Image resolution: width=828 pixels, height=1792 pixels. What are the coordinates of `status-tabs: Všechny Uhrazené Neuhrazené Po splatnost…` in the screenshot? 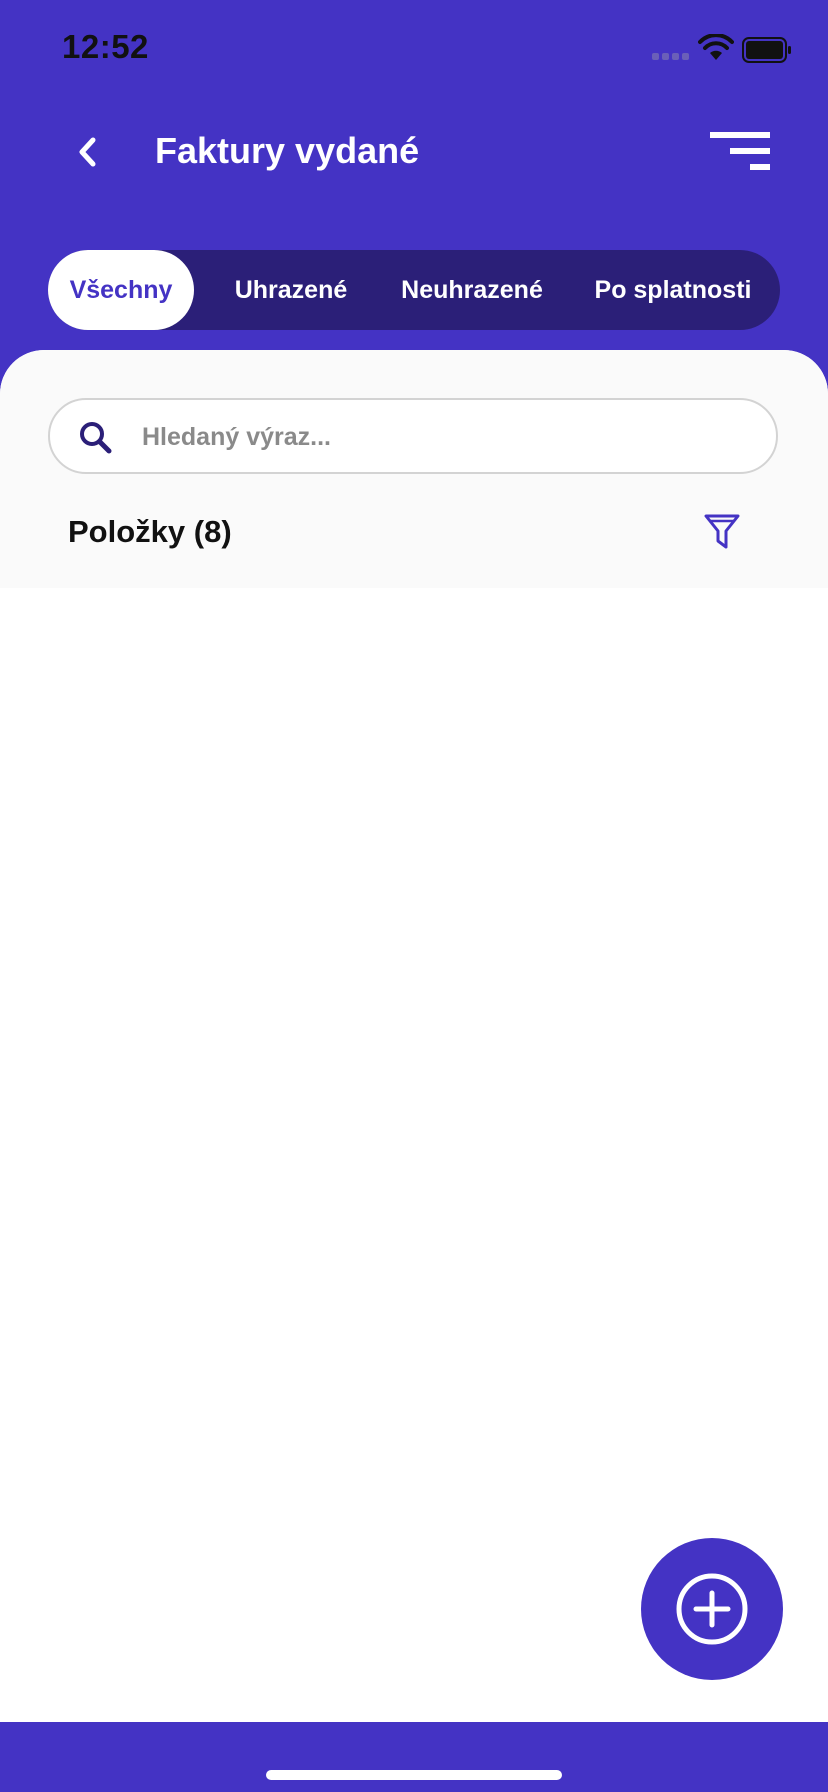 It's located at (414, 290).